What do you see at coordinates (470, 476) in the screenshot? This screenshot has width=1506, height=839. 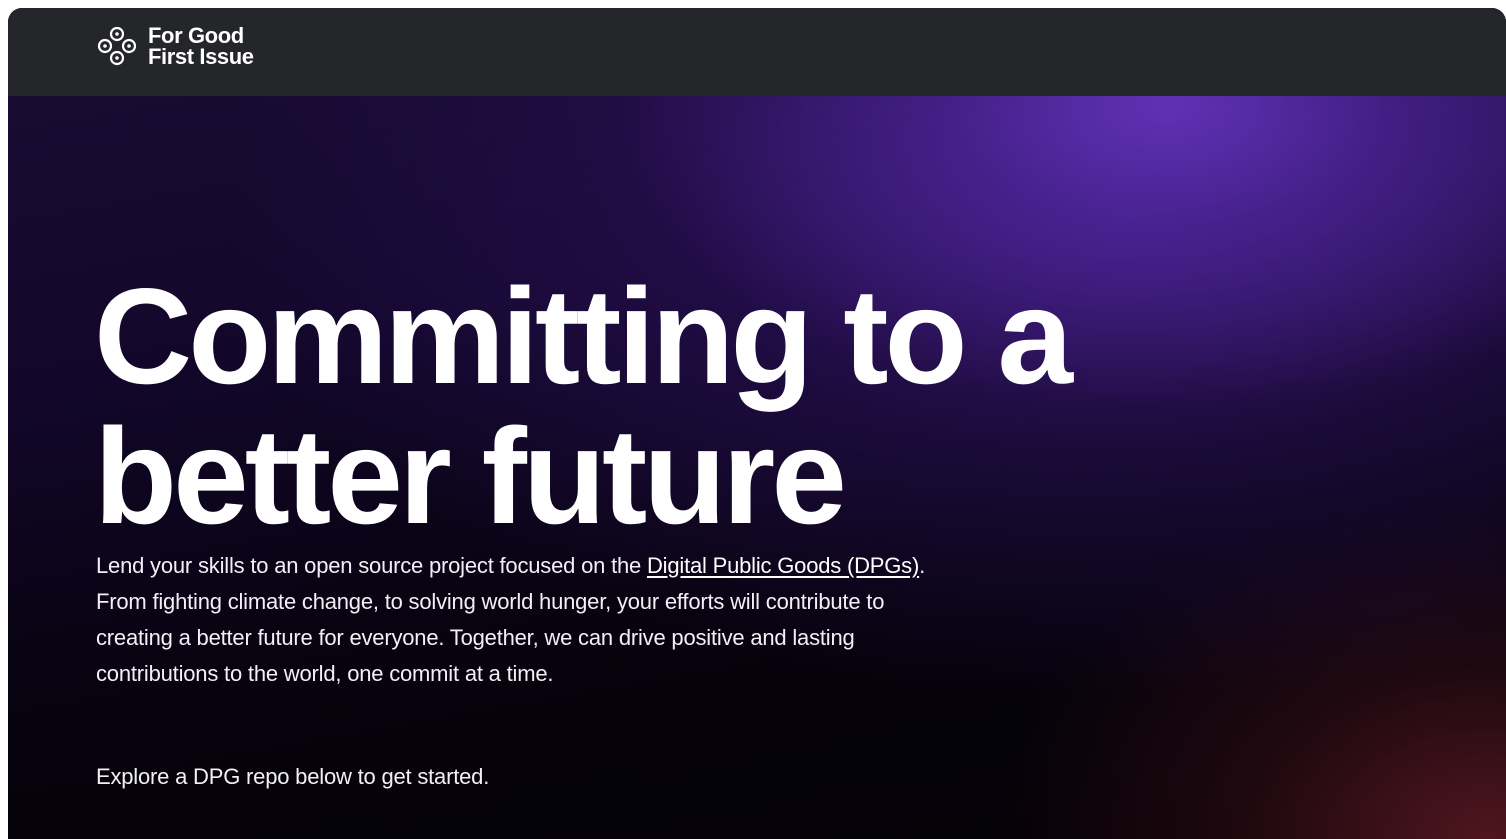 I see `hero-title-line-2: better future` at bounding box center [470, 476].